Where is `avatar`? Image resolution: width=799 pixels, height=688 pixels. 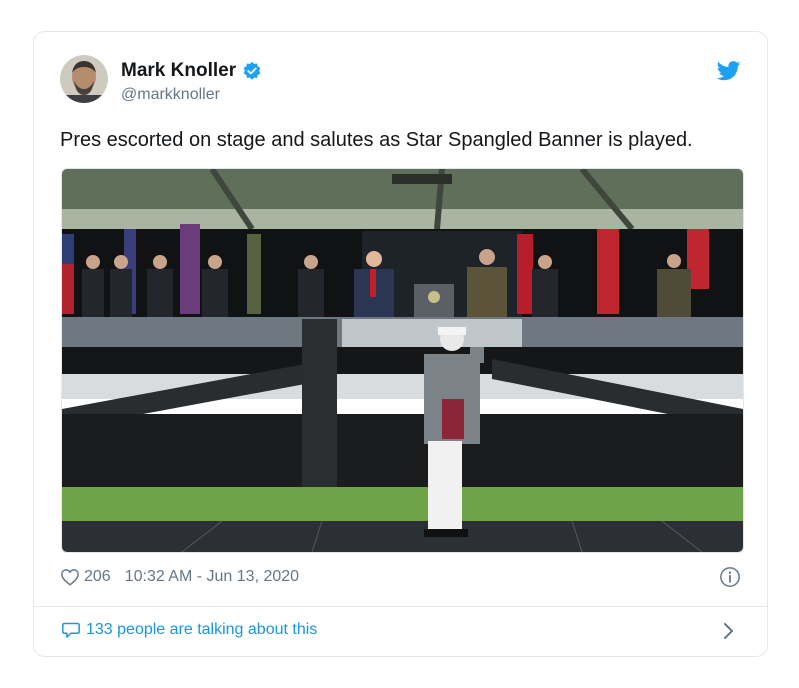
avatar is located at coordinates (84, 79).